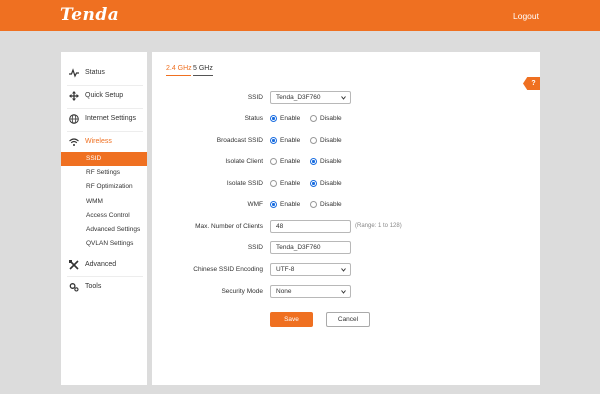  Describe the element at coordinates (74, 119) in the screenshot. I see `globe-icon` at that location.